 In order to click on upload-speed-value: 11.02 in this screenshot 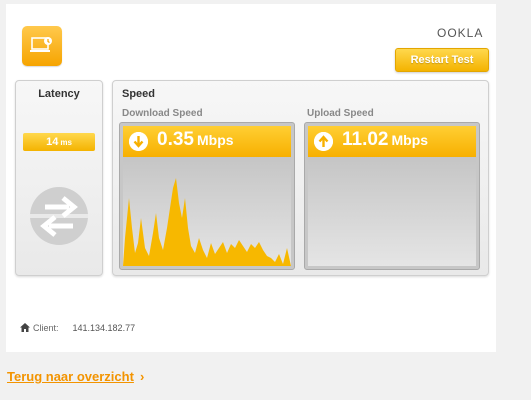, I will do `click(365, 139)`.